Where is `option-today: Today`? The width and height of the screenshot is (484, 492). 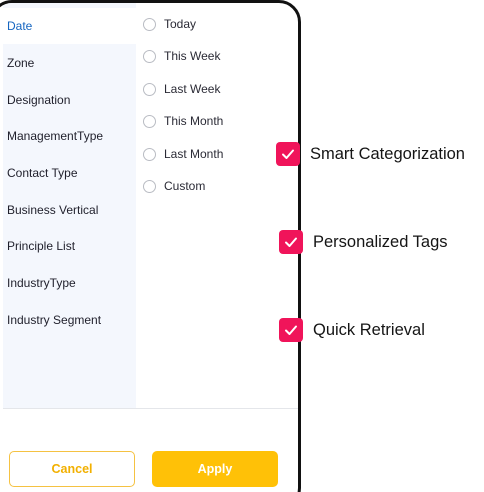 option-today: Today is located at coordinates (169, 24).